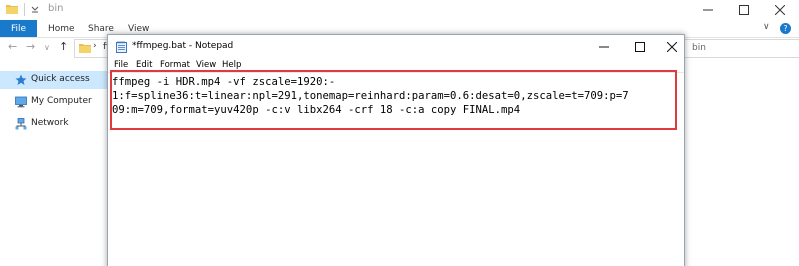  Describe the element at coordinates (175, 65) in the screenshot. I see `menu-format: Format` at that location.